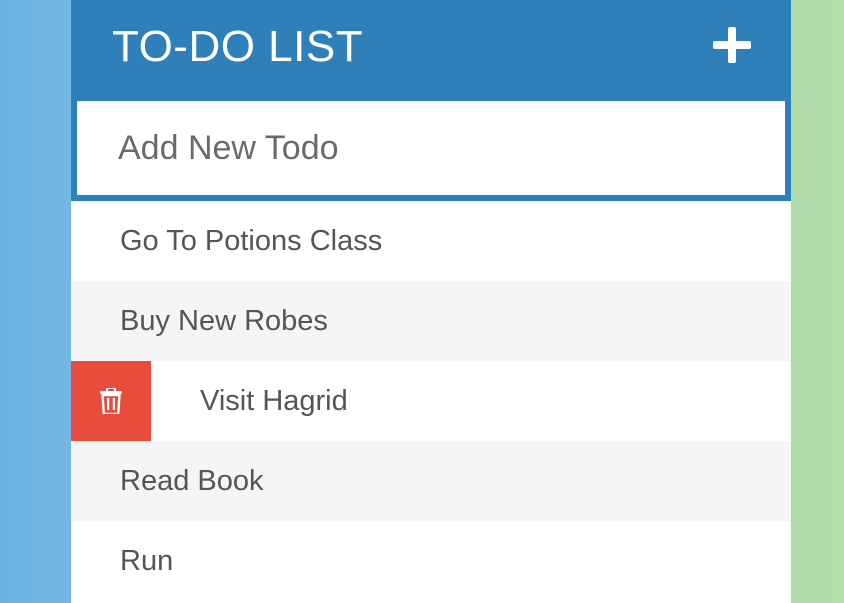 This screenshot has width=844, height=603. What do you see at coordinates (147, 560) in the screenshot?
I see `todo-text: Run` at bounding box center [147, 560].